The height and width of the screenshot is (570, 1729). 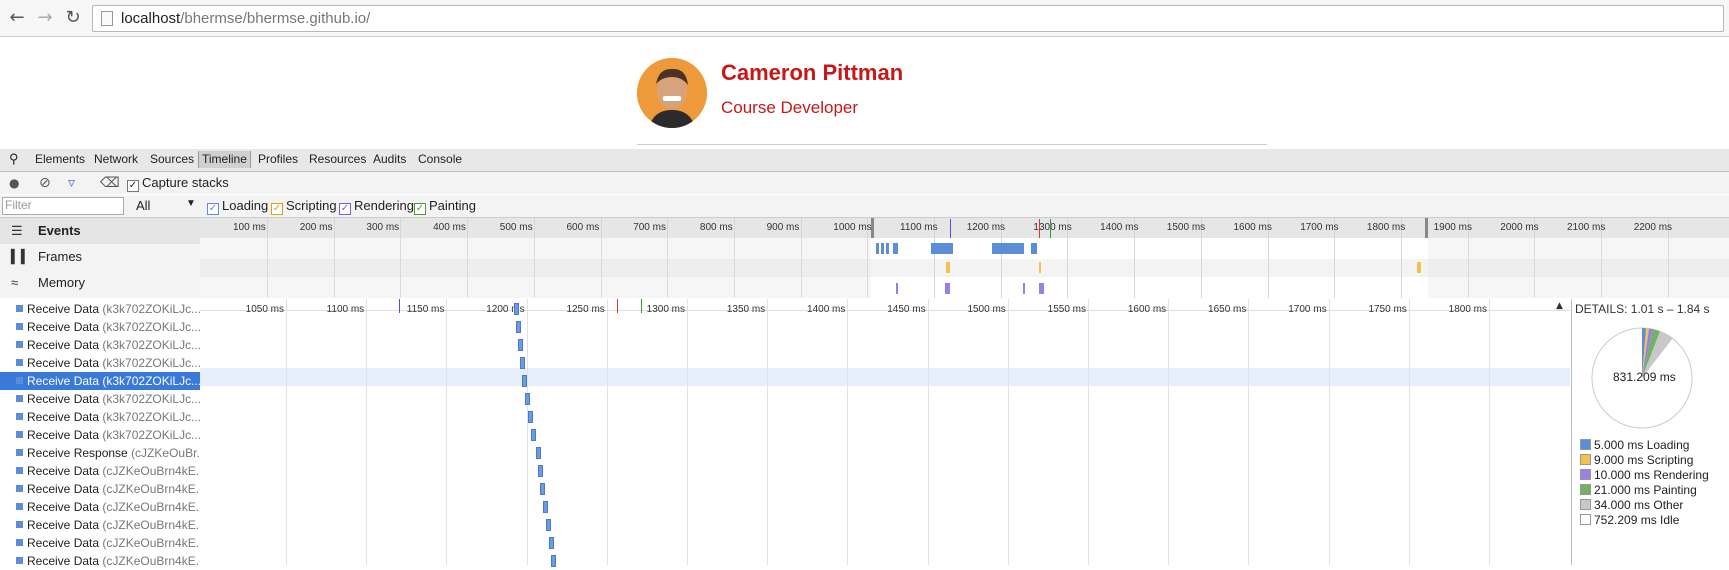 I want to click on filter-select: All ▼, so click(x=166, y=205).